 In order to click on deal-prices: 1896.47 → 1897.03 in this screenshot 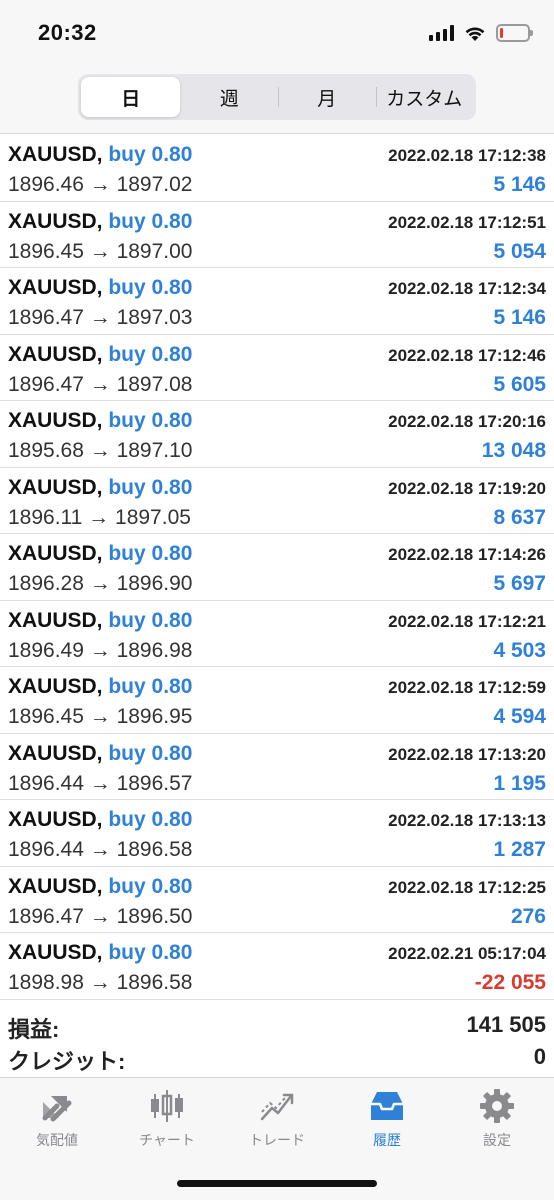, I will do `click(100, 317)`.